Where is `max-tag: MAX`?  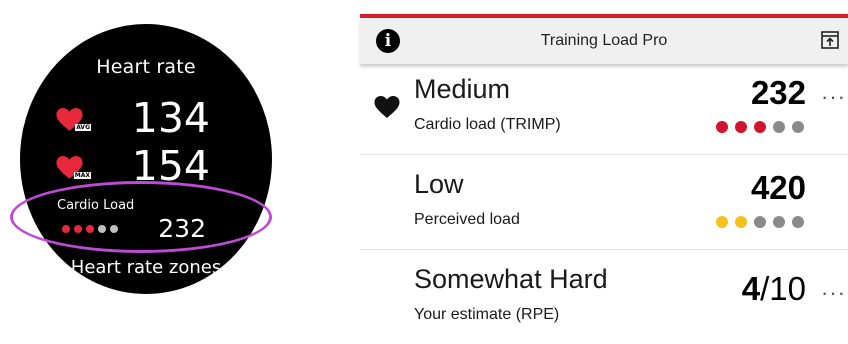 max-tag: MAX is located at coordinates (82, 175).